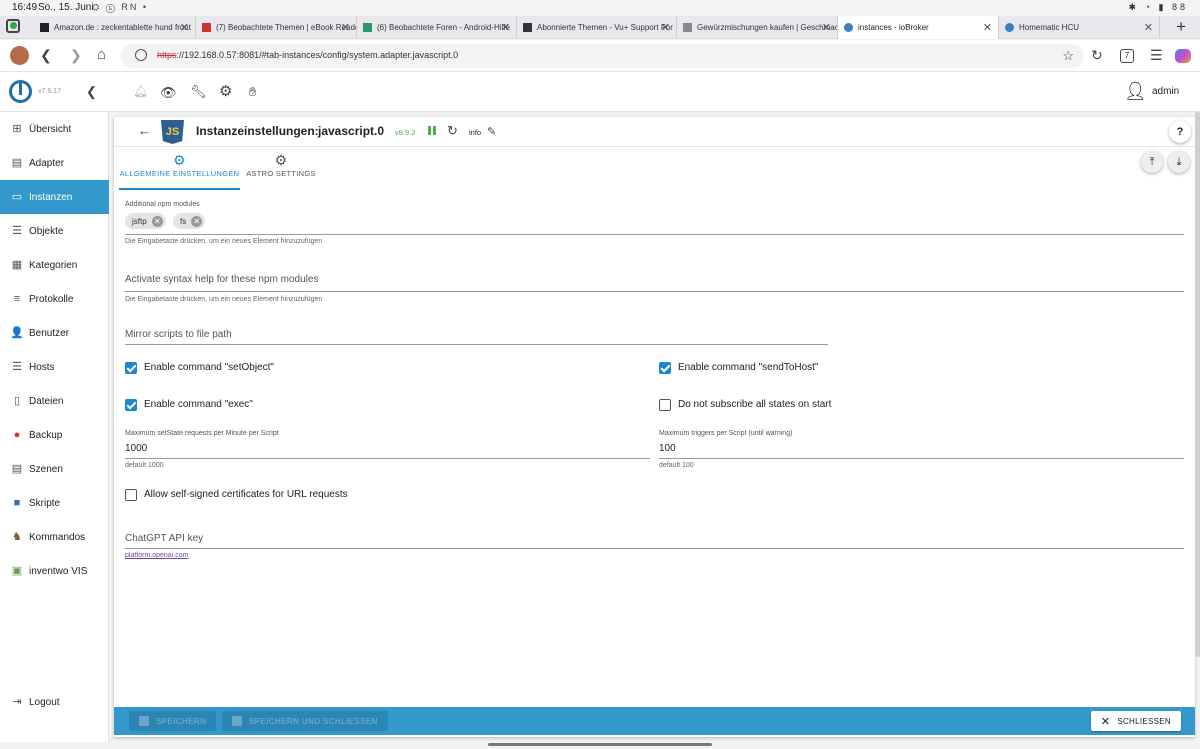  I want to click on store-icon: ▤, so click(17, 163).